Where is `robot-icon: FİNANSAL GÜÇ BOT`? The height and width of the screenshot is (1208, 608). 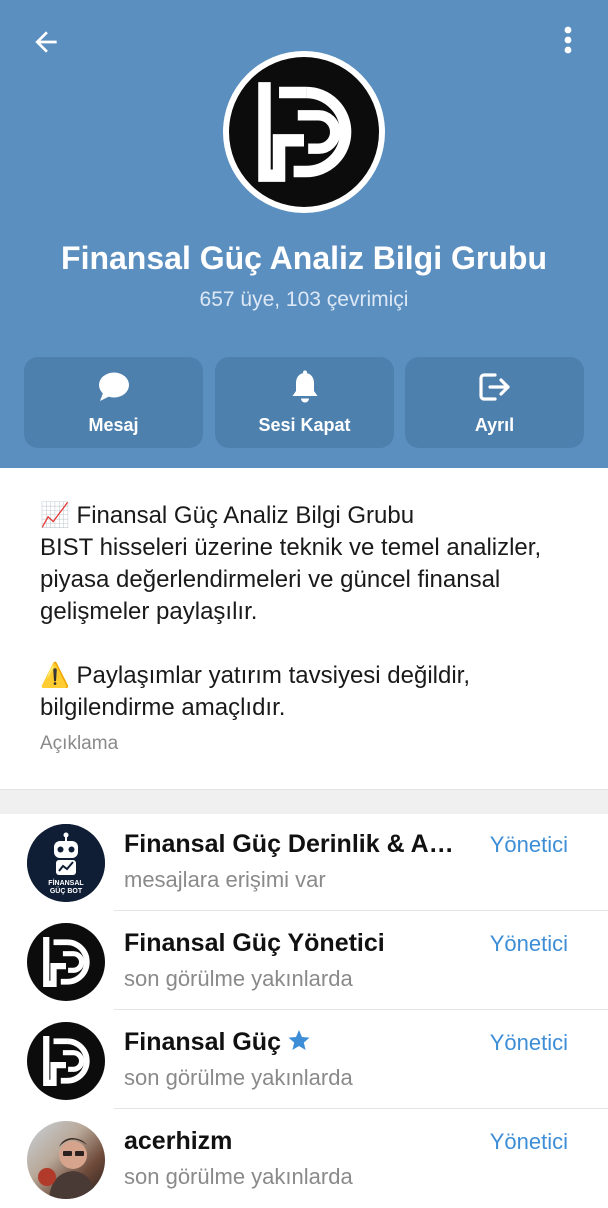 robot-icon: FİNANSAL GÜÇ BOT is located at coordinates (66, 863).